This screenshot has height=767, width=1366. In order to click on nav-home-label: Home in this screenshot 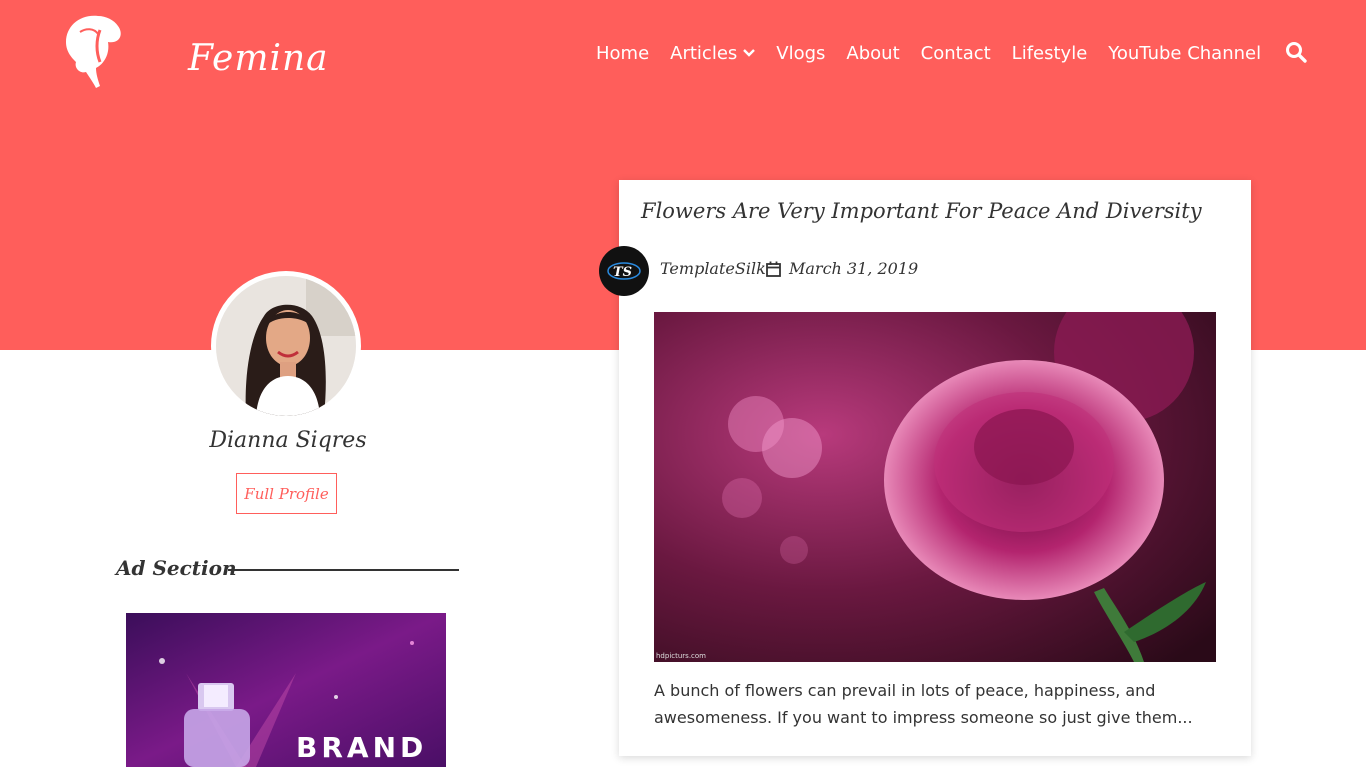, I will do `click(623, 53)`.